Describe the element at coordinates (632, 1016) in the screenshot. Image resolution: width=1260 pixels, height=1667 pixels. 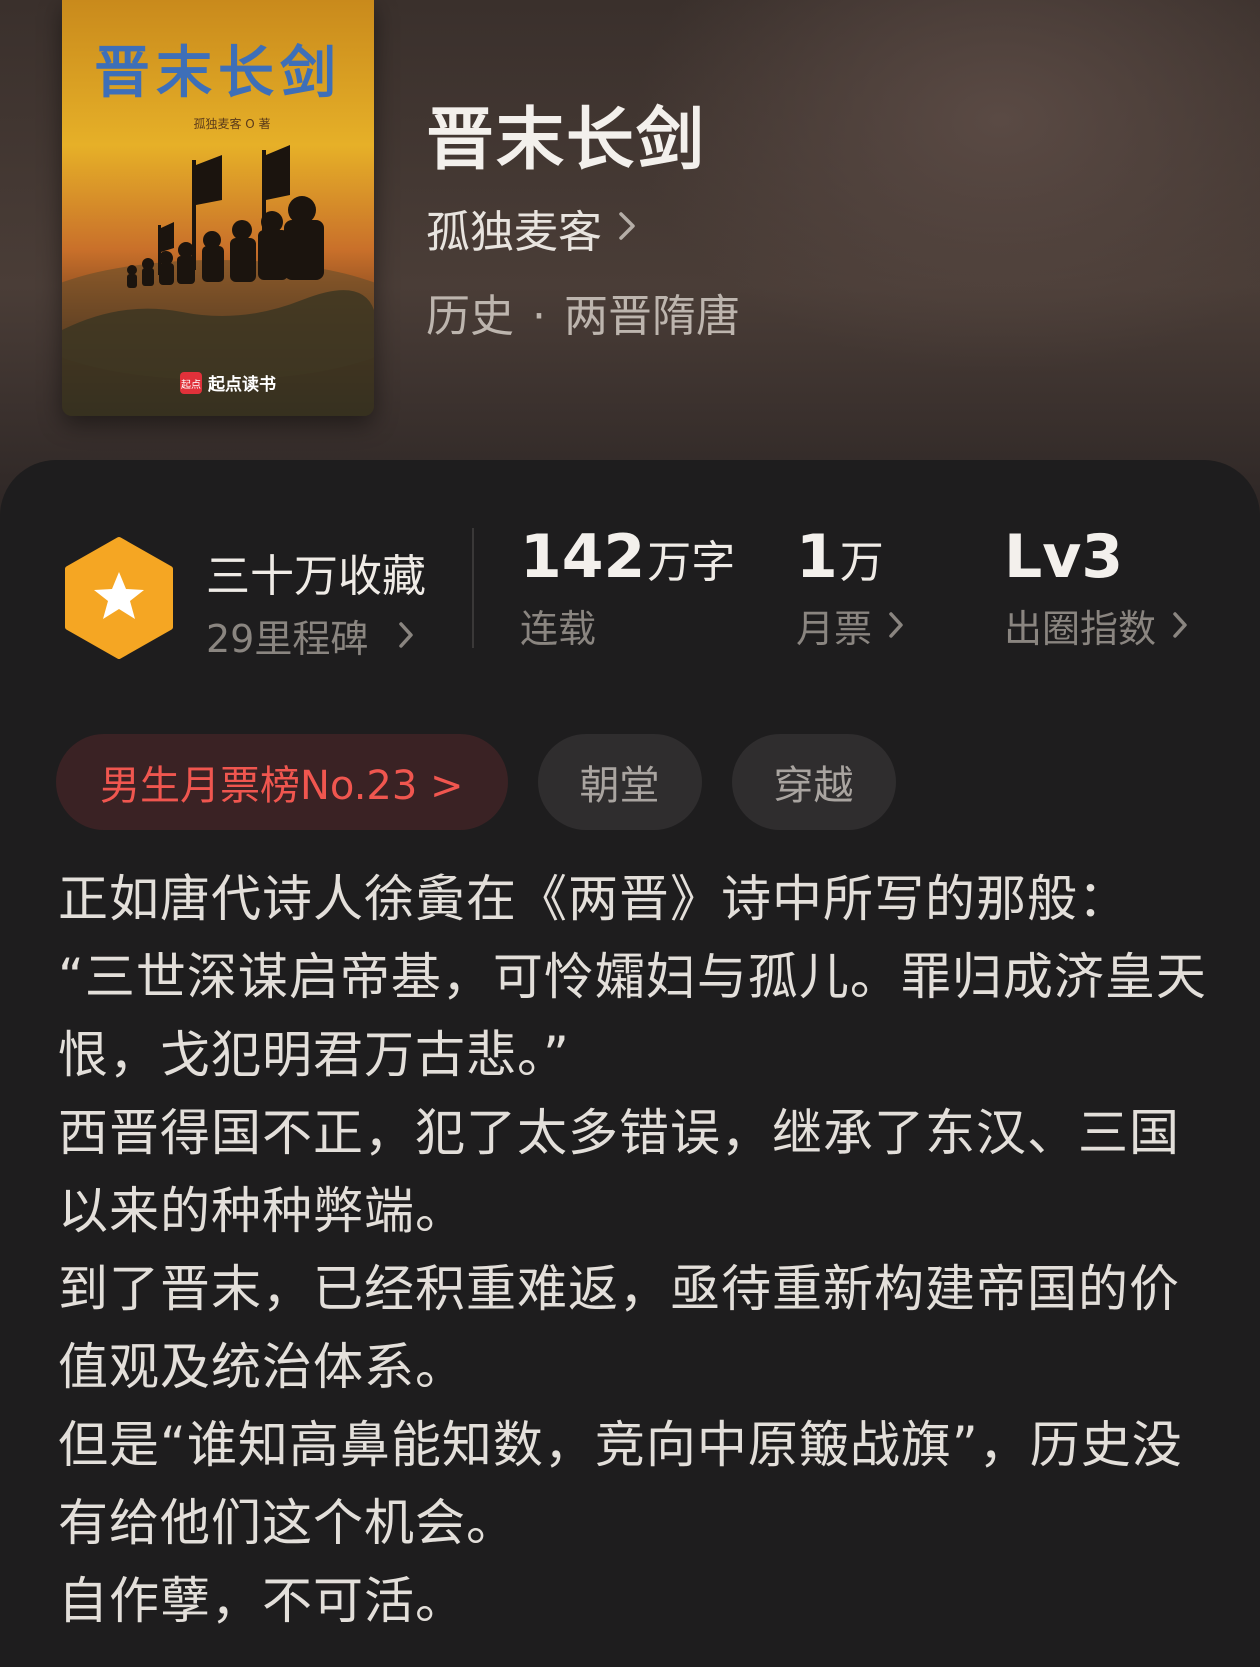
I see `description-paragraph: “三世深谋启帝基，可怜孀妇与孤儿。罪归成济皇天恨，戈犯明君万古悲。”` at that location.